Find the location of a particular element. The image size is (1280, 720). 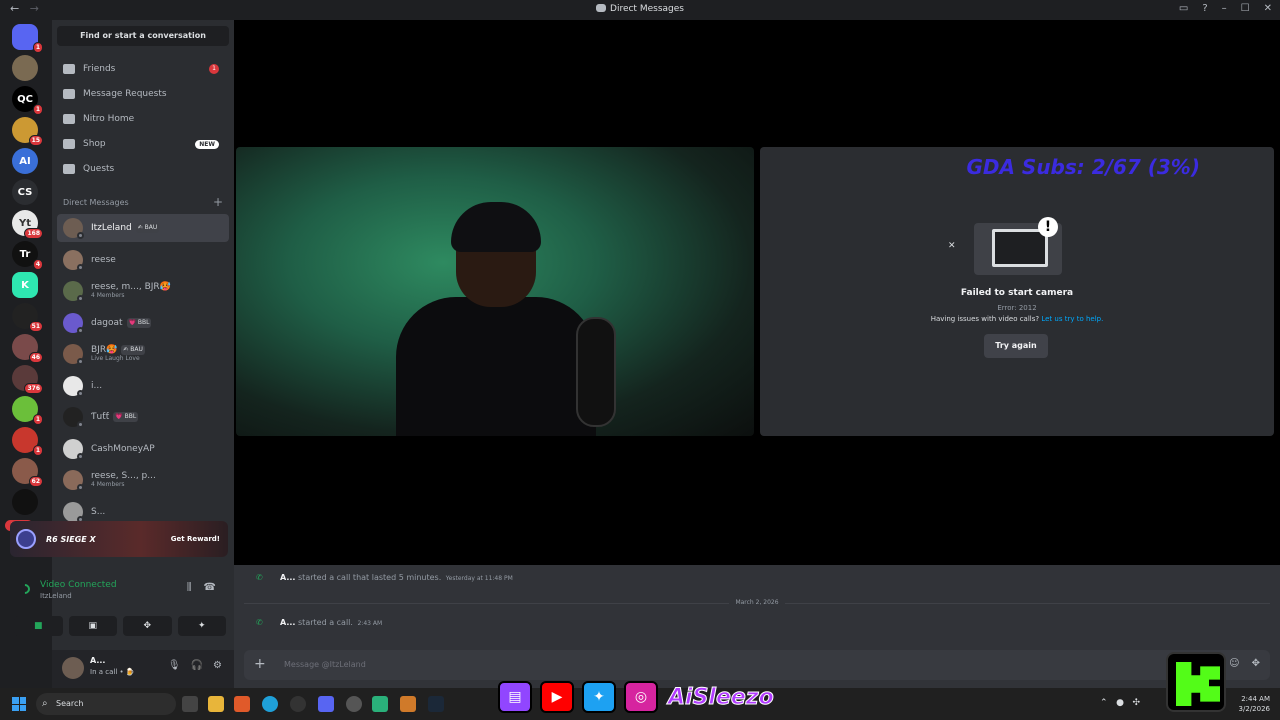

screen-share-button: ▣ is located at coordinates (92, 626).